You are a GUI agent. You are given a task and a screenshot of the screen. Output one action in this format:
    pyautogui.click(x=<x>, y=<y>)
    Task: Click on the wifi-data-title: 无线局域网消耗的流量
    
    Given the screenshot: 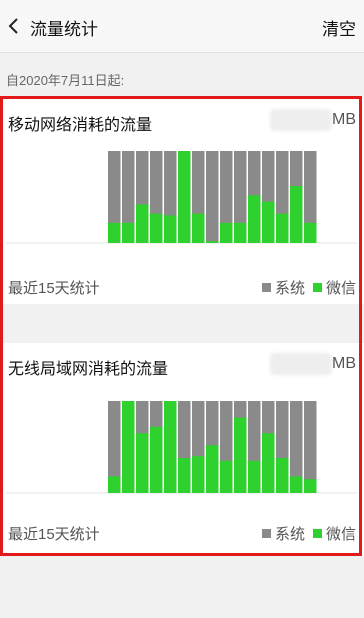 What is the action you would take?
    pyautogui.click(x=88, y=369)
    